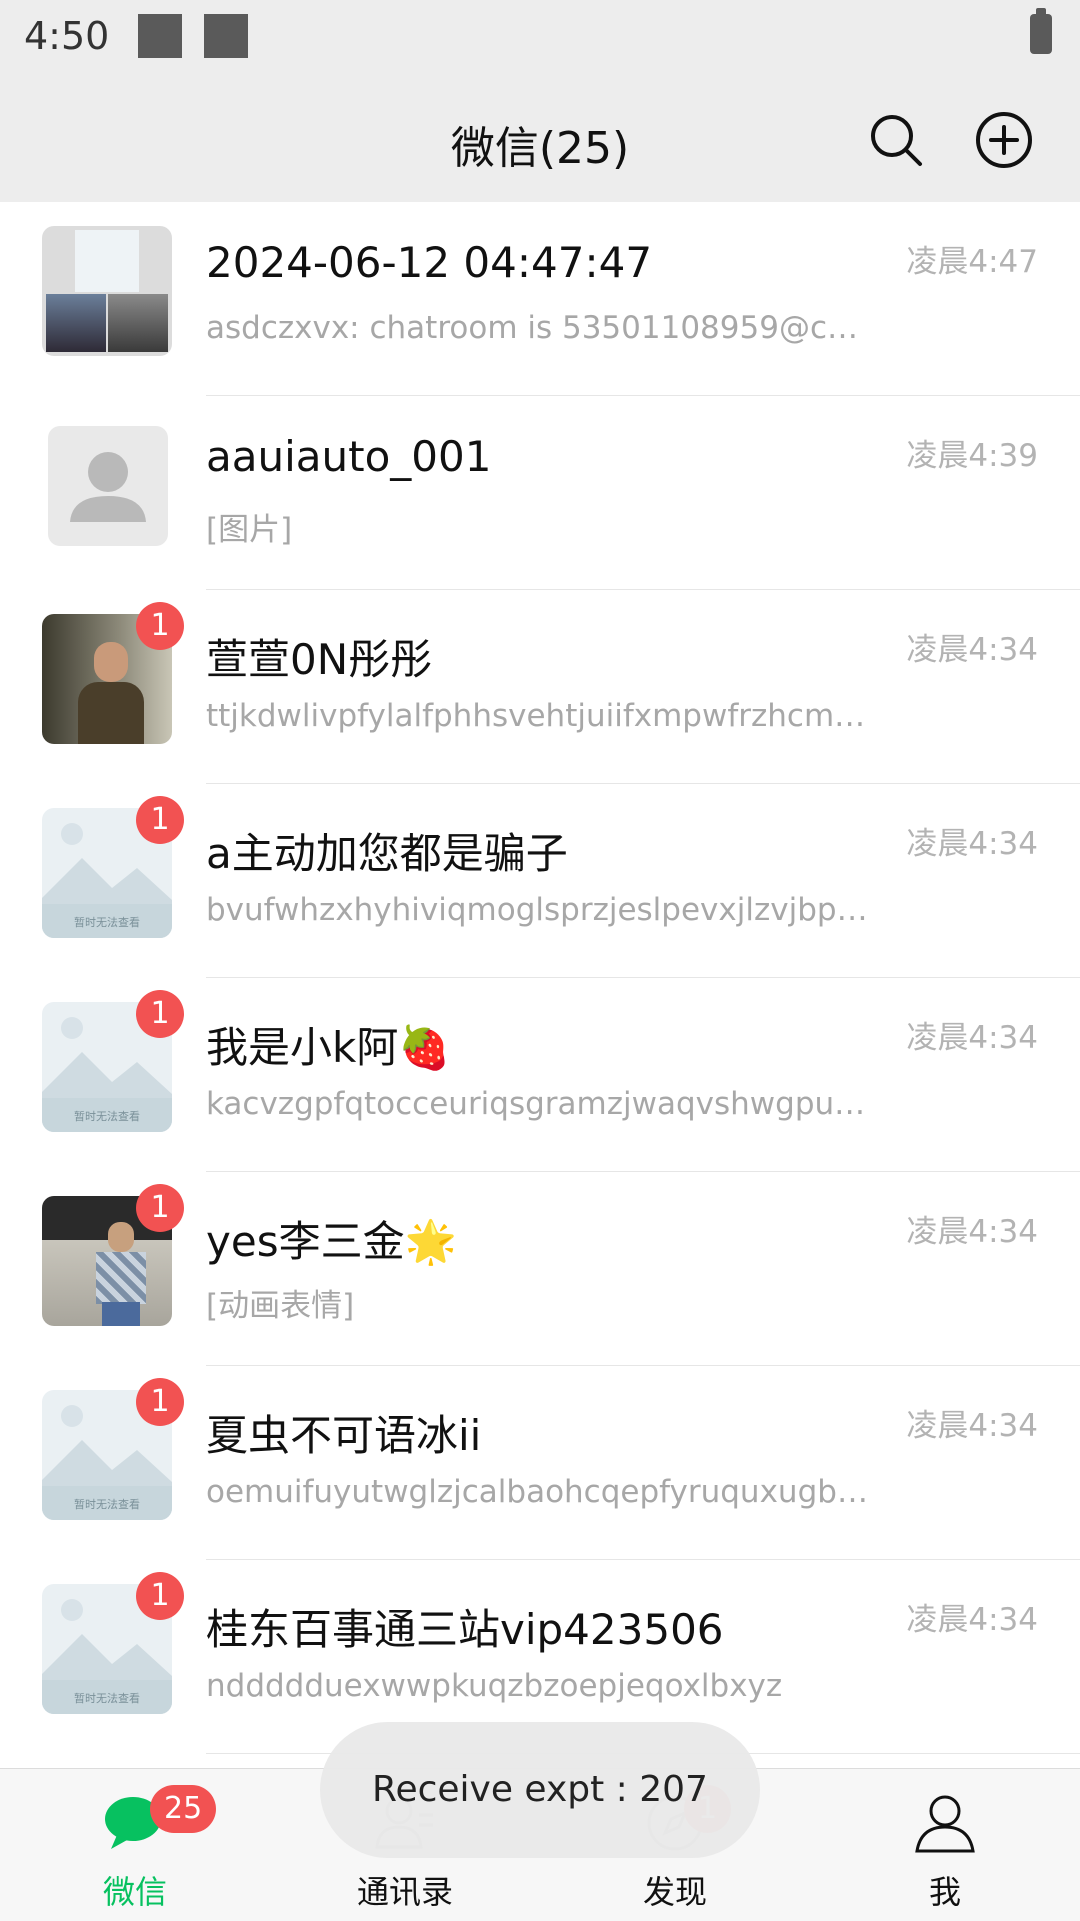 The image size is (1080, 1921). What do you see at coordinates (494, 1686) in the screenshot?
I see `chat-preview: nddddduexwwpkuqzbzoepjeqoxlbxyz` at bounding box center [494, 1686].